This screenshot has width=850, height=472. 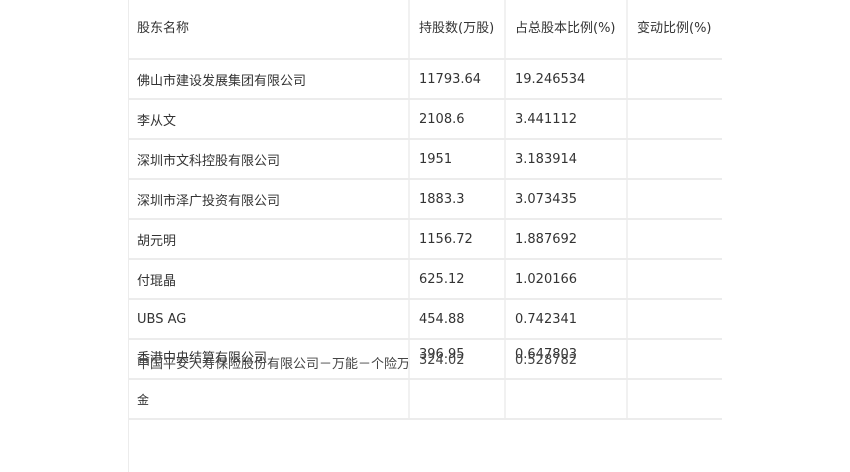 I want to click on table-header-row: 股东名称 持股数(万股) 占总股本比例(%) 变动比例(%), so click(x=425, y=30).